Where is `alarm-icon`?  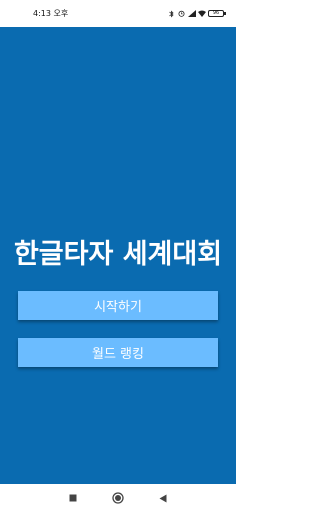 alarm-icon is located at coordinates (181, 13).